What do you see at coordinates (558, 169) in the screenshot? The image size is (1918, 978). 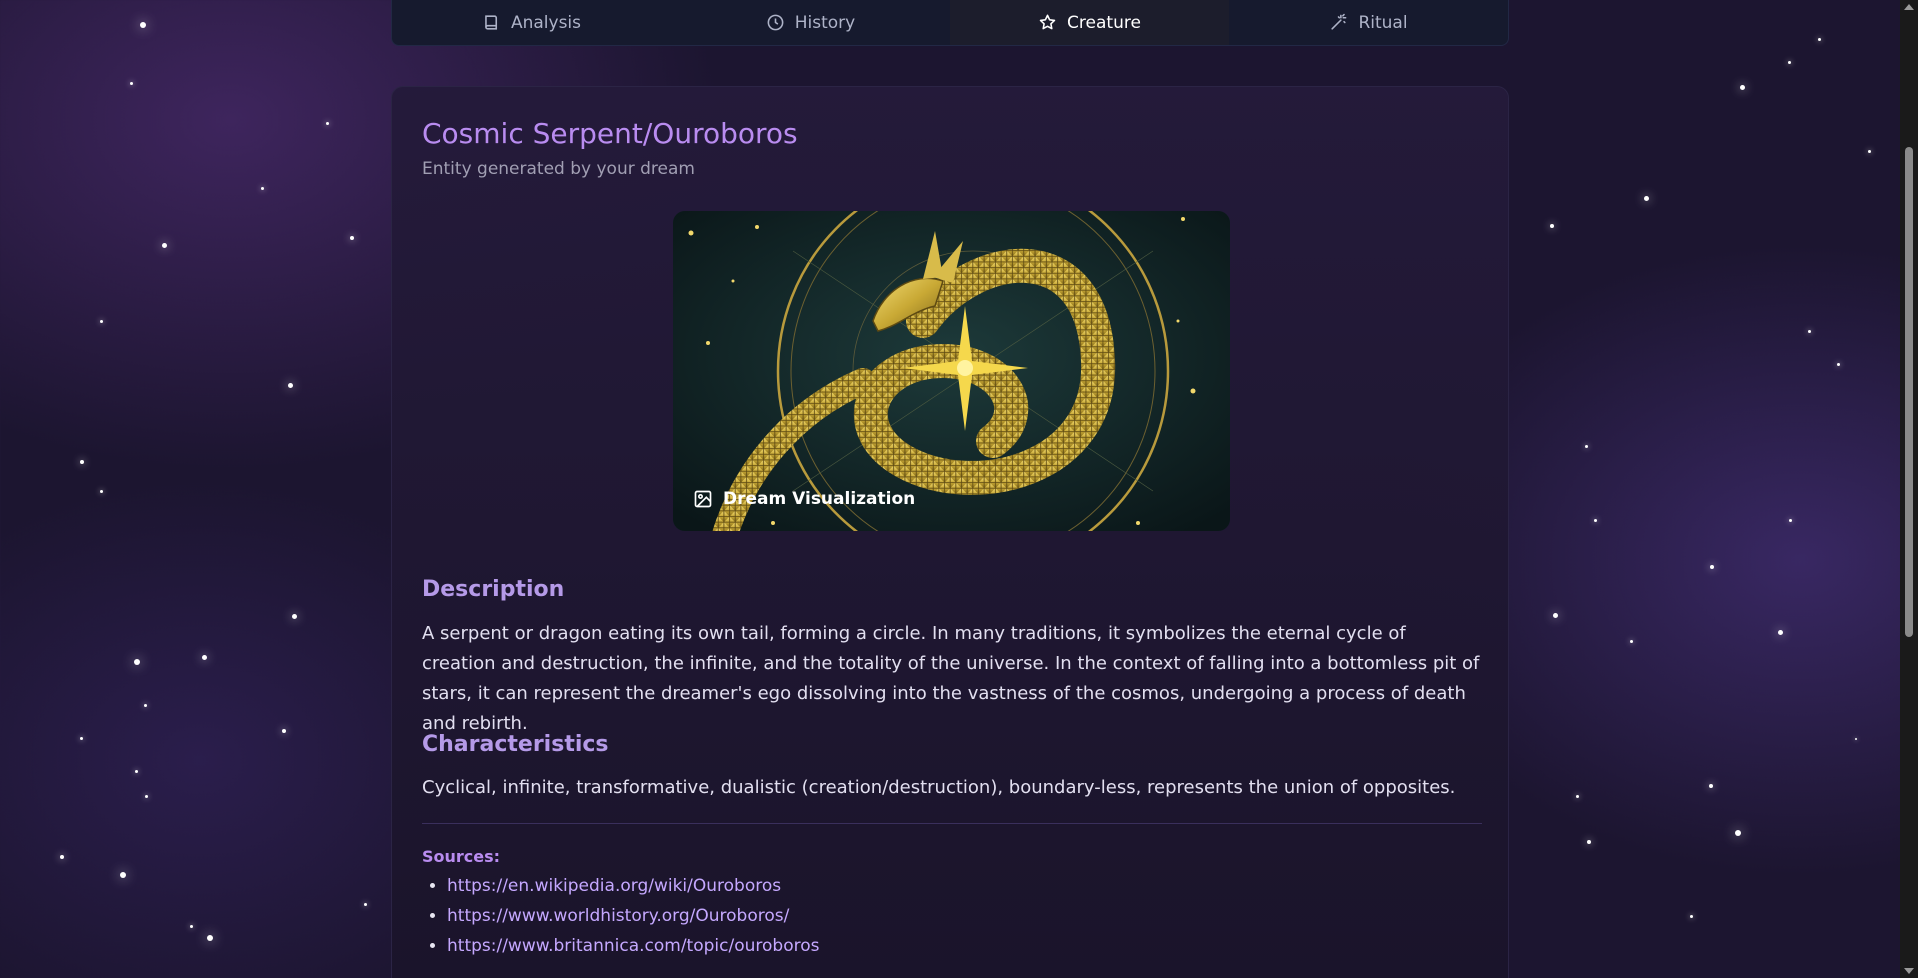 I see `page-subtitle: Entity generated by your dream` at bounding box center [558, 169].